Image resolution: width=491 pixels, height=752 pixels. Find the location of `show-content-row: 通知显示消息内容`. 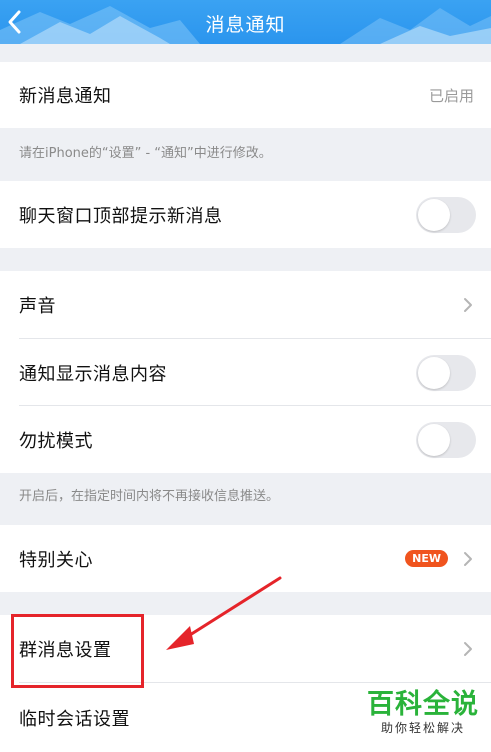

show-content-row: 通知显示消息内容 is located at coordinates (245, 372).